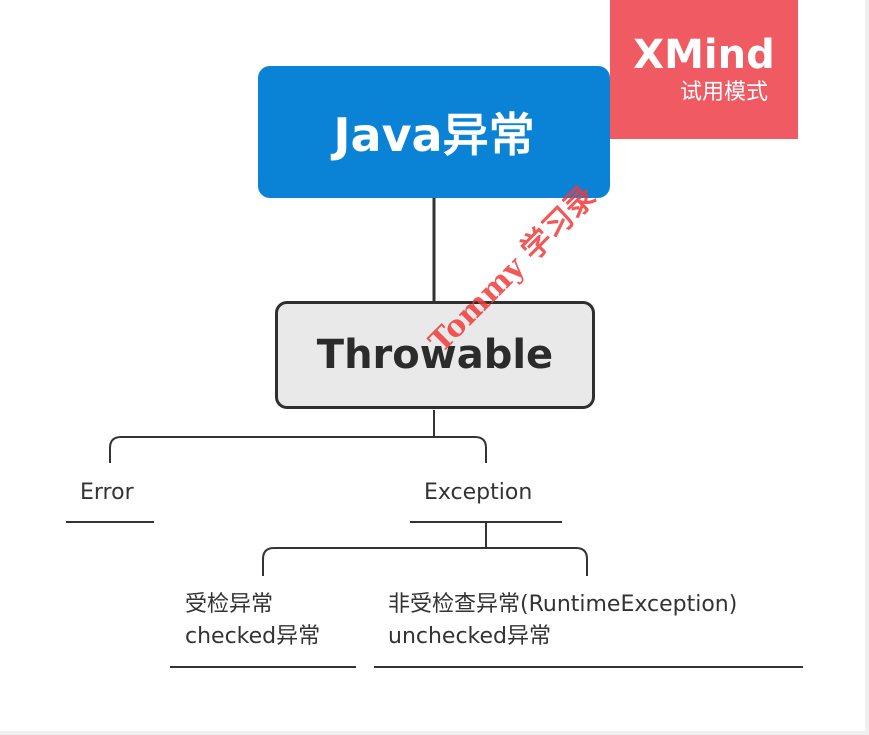 The image size is (869, 735). Describe the element at coordinates (562, 621) in the screenshot. I see `unchecked-exception-topic: 非受检查异常(RuntimeException) unchecked异常` at that location.